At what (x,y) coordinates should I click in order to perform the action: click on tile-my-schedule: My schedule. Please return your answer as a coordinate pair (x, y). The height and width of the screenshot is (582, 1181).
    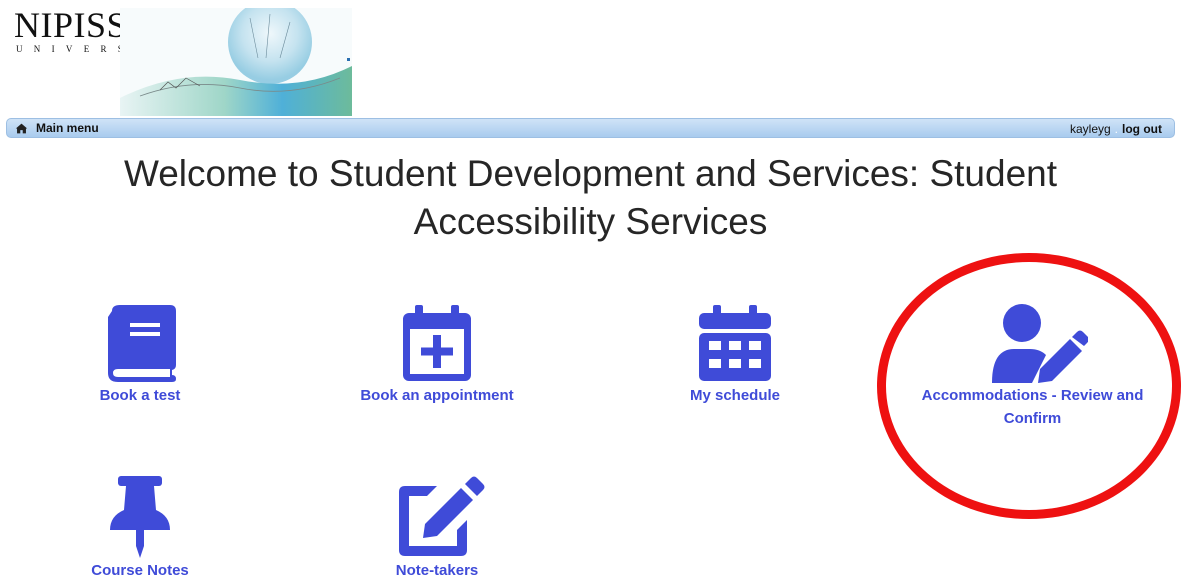
    Looking at the image, I should click on (735, 355).